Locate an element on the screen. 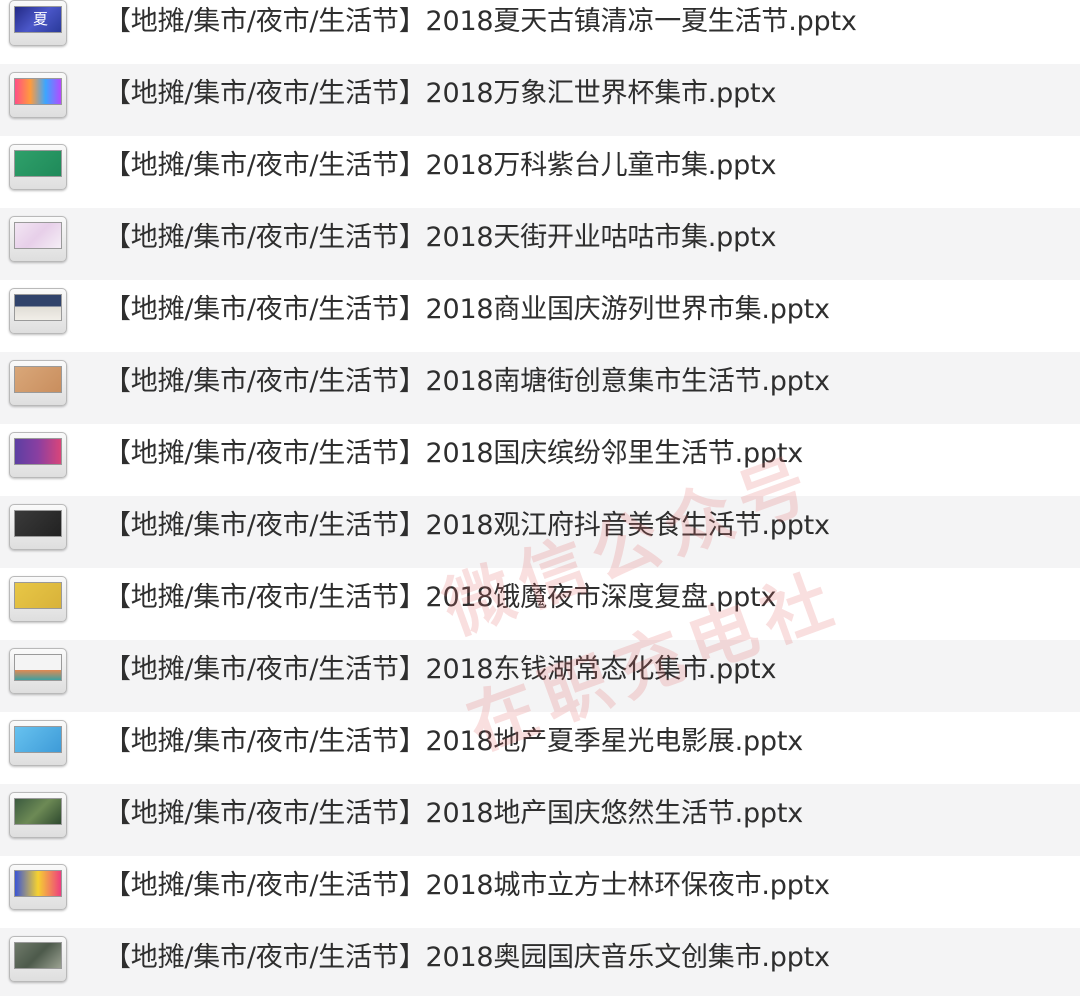 This screenshot has height=996, width=1080. file-row: 【地摊/集市/夜市/生活节】2018奥园国庆音乐文创集市.pptx is located at coordinates (540, 962).